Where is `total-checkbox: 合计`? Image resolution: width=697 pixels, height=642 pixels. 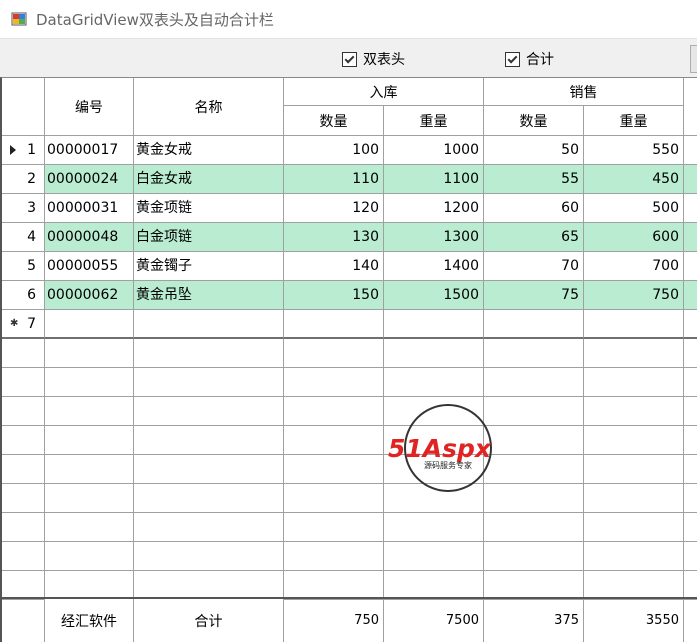
total-checkbox: 合计 is located at coordinates (529, 59).